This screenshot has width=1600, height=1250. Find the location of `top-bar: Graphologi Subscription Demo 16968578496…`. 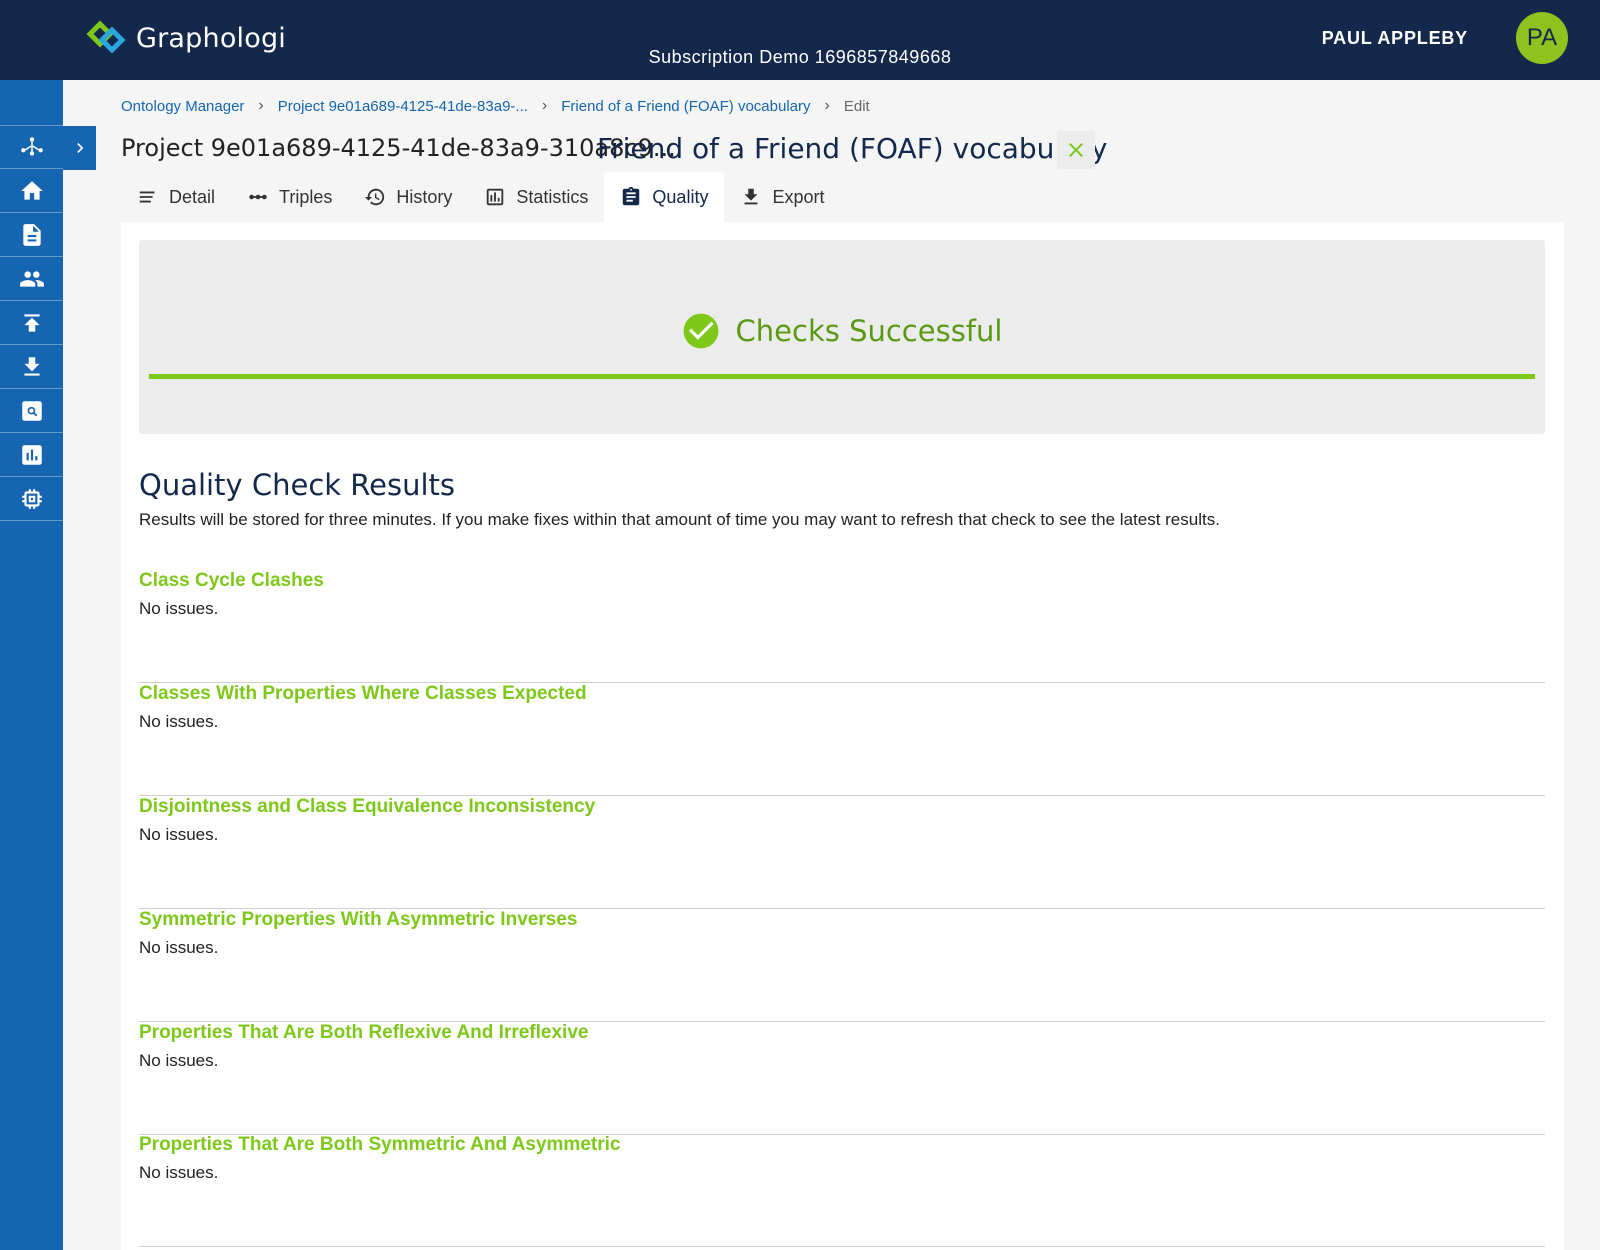

top-bar: Graphologi Subscription Demo 16968578496… is located at coordinates (800, 40).